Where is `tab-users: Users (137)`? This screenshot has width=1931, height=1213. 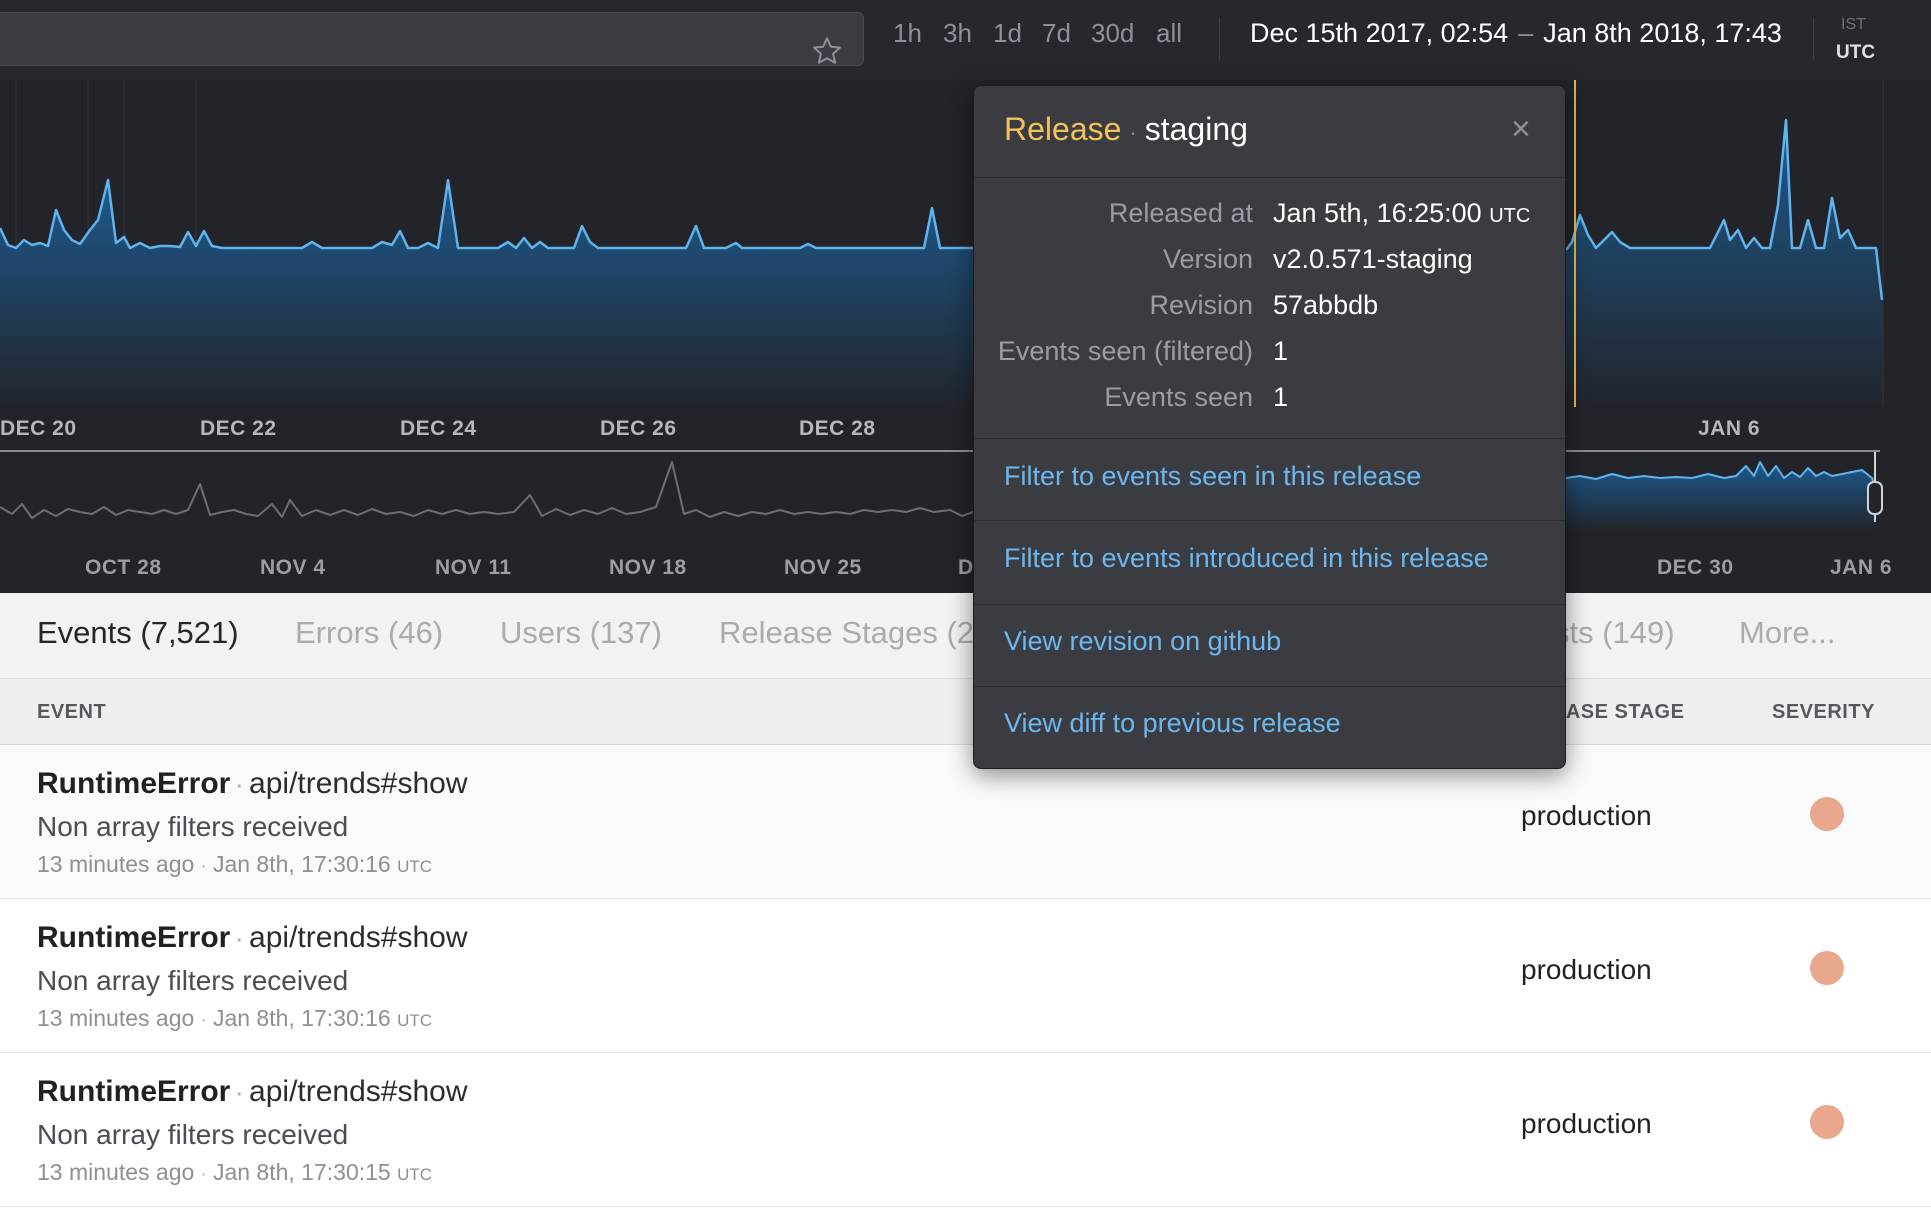
tab-users: Users (137) is located at coordinates (581, 633).